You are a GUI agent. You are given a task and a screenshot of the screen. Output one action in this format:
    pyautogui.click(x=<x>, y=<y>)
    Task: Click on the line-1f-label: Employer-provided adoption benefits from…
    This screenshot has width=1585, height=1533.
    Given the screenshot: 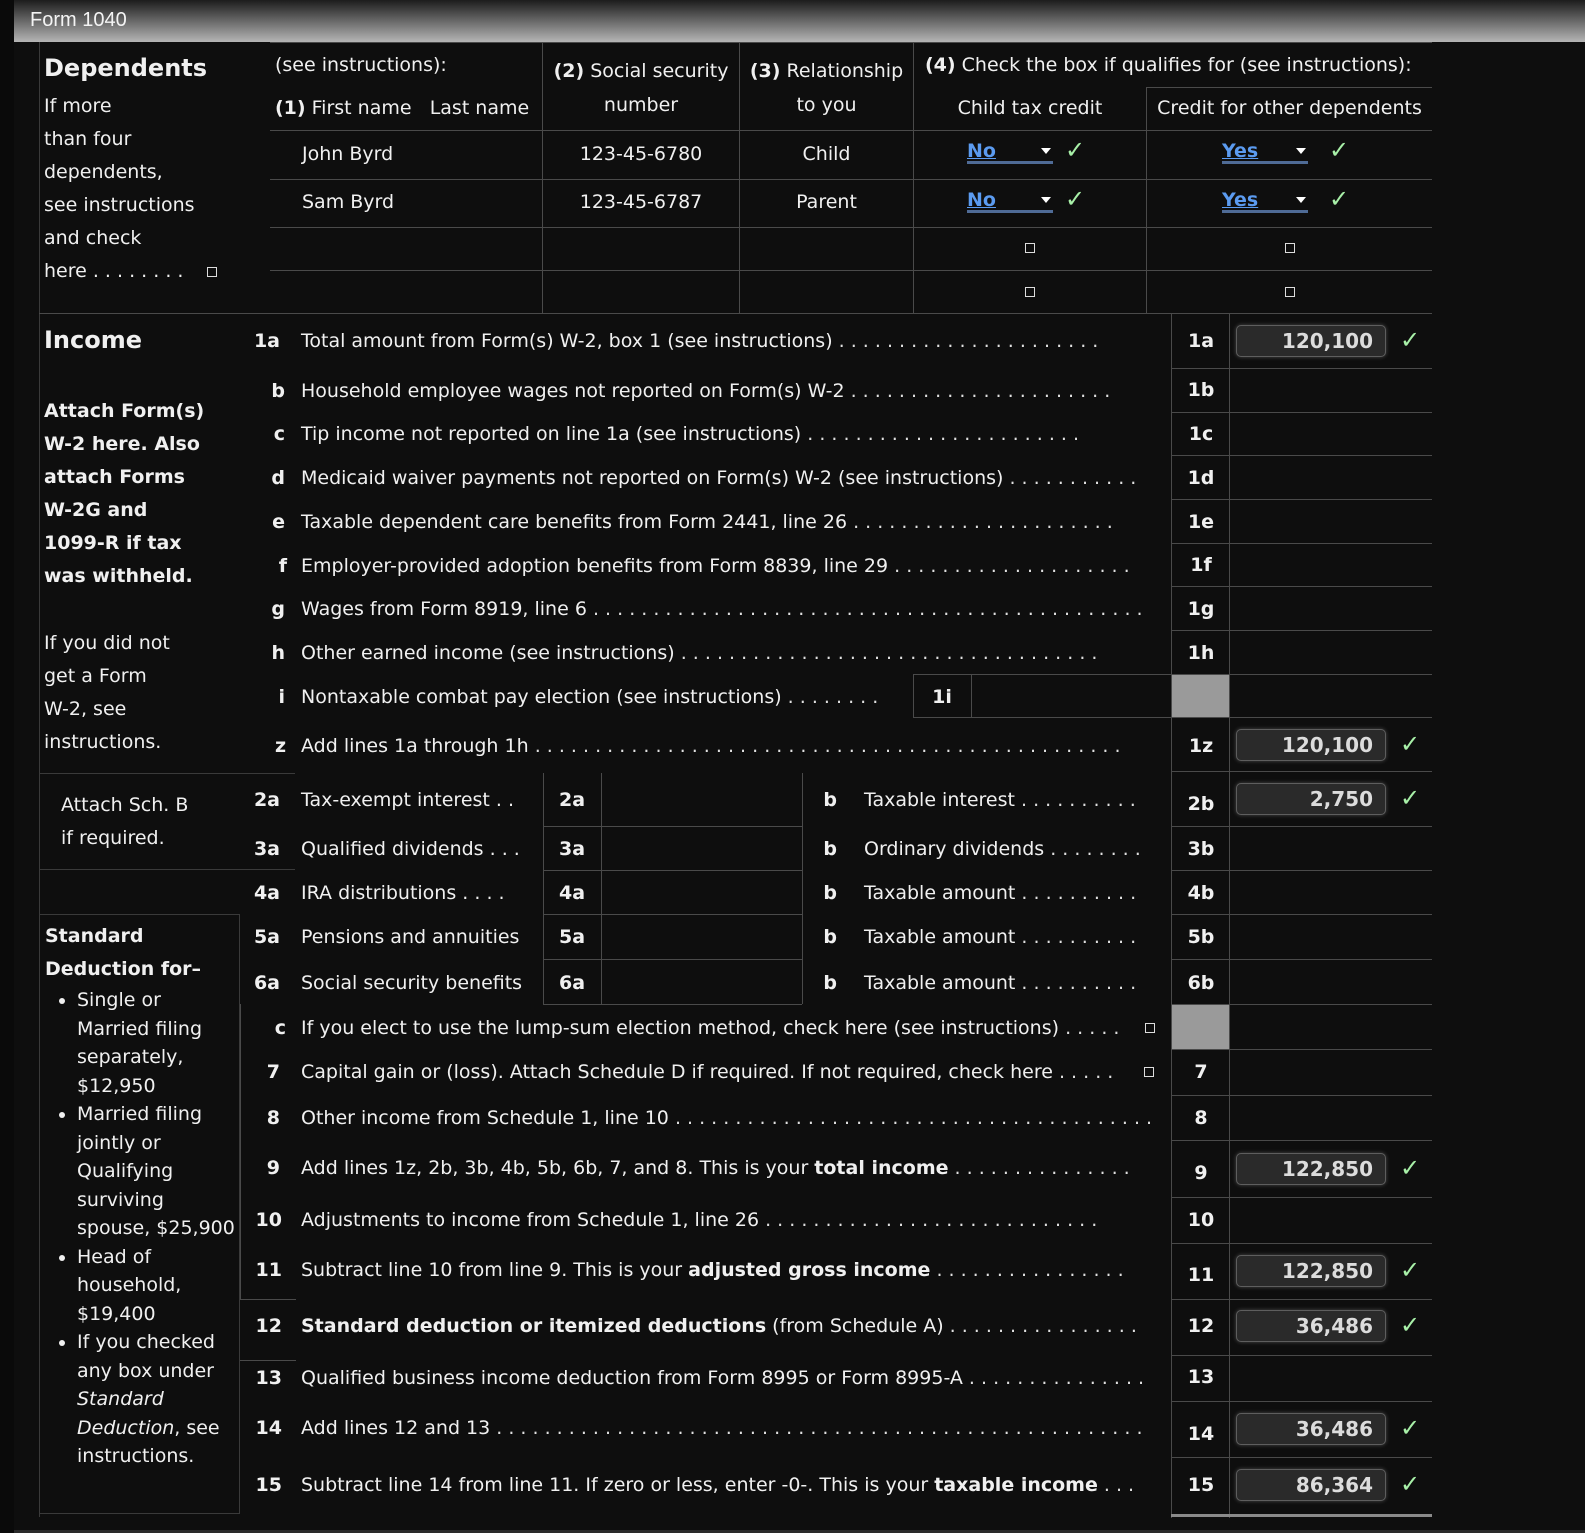 What is the action you would take?
    pyautogui.click(x=715, y=566)
    